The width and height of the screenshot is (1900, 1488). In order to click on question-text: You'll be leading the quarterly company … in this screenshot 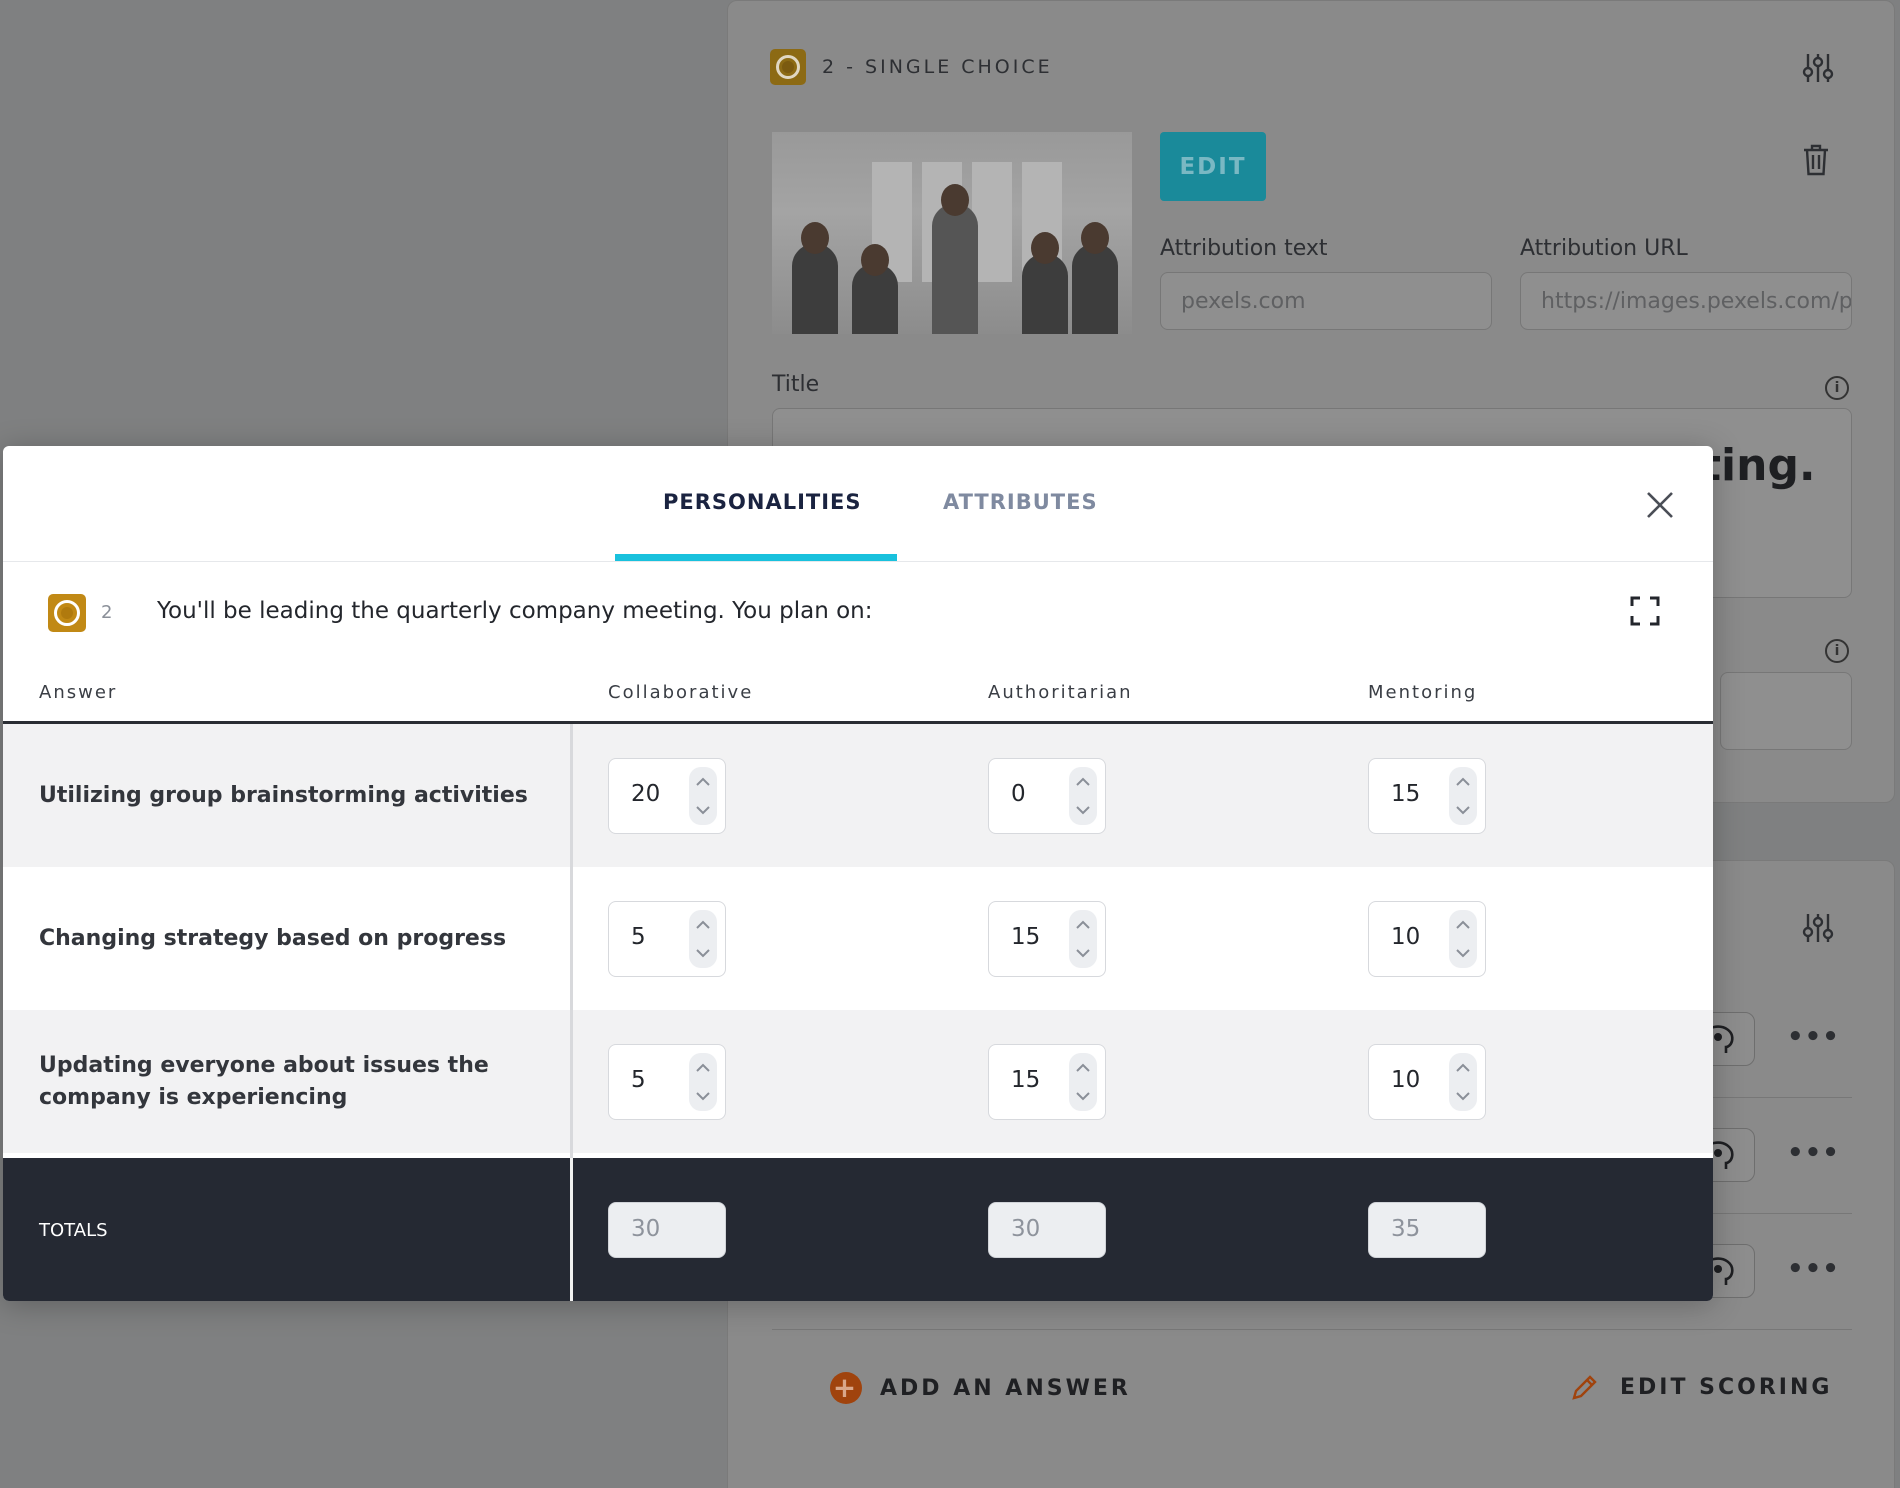, I will do `click(515, 611)`.